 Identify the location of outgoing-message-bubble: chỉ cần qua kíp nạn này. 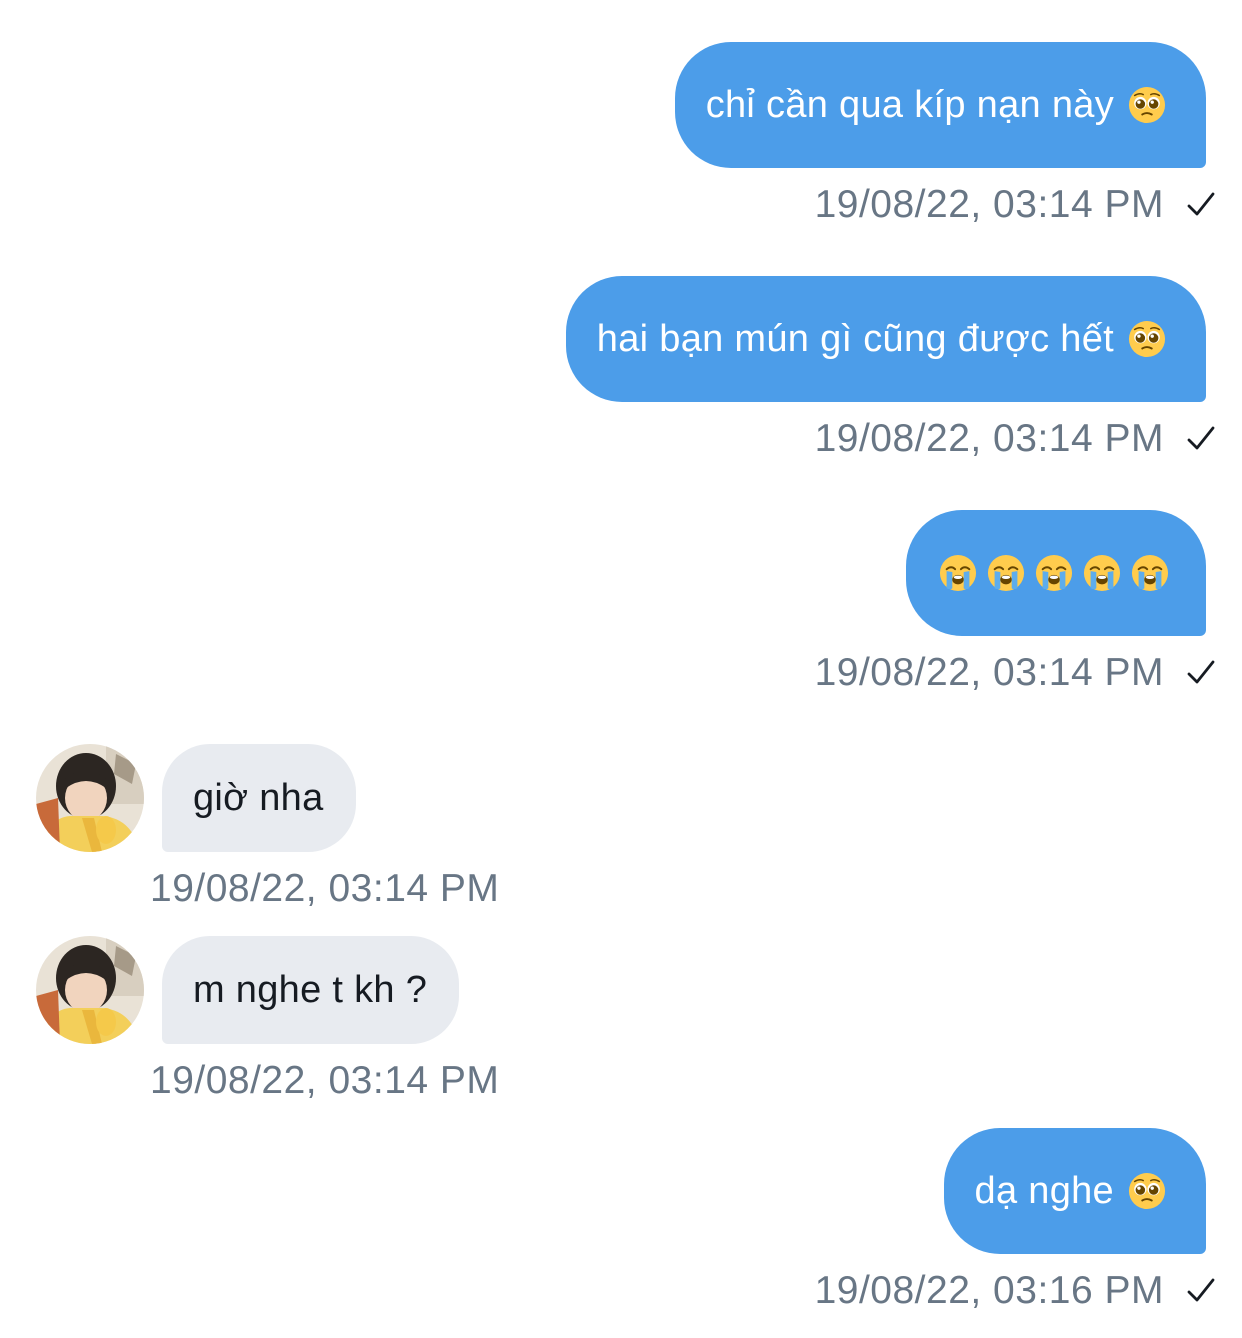
(940, 105).